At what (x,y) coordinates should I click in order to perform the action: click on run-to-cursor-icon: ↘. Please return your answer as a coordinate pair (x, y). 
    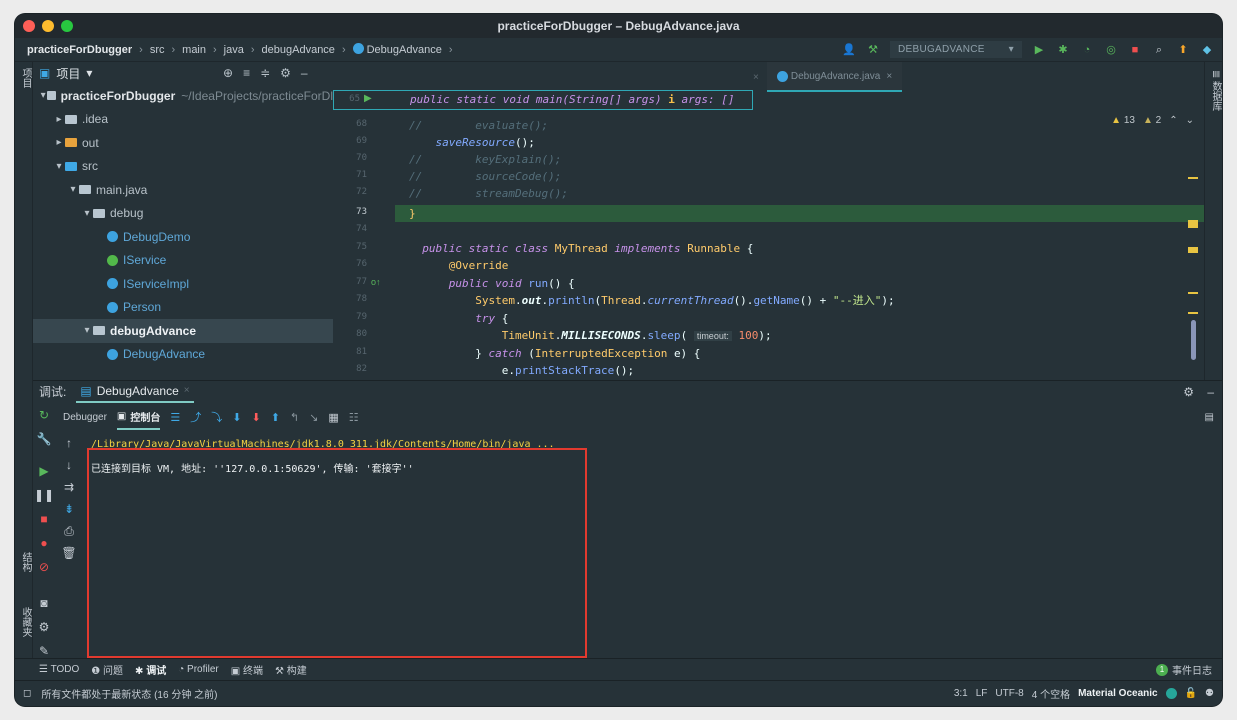
    Looking at the image, I should click on (313, 417).